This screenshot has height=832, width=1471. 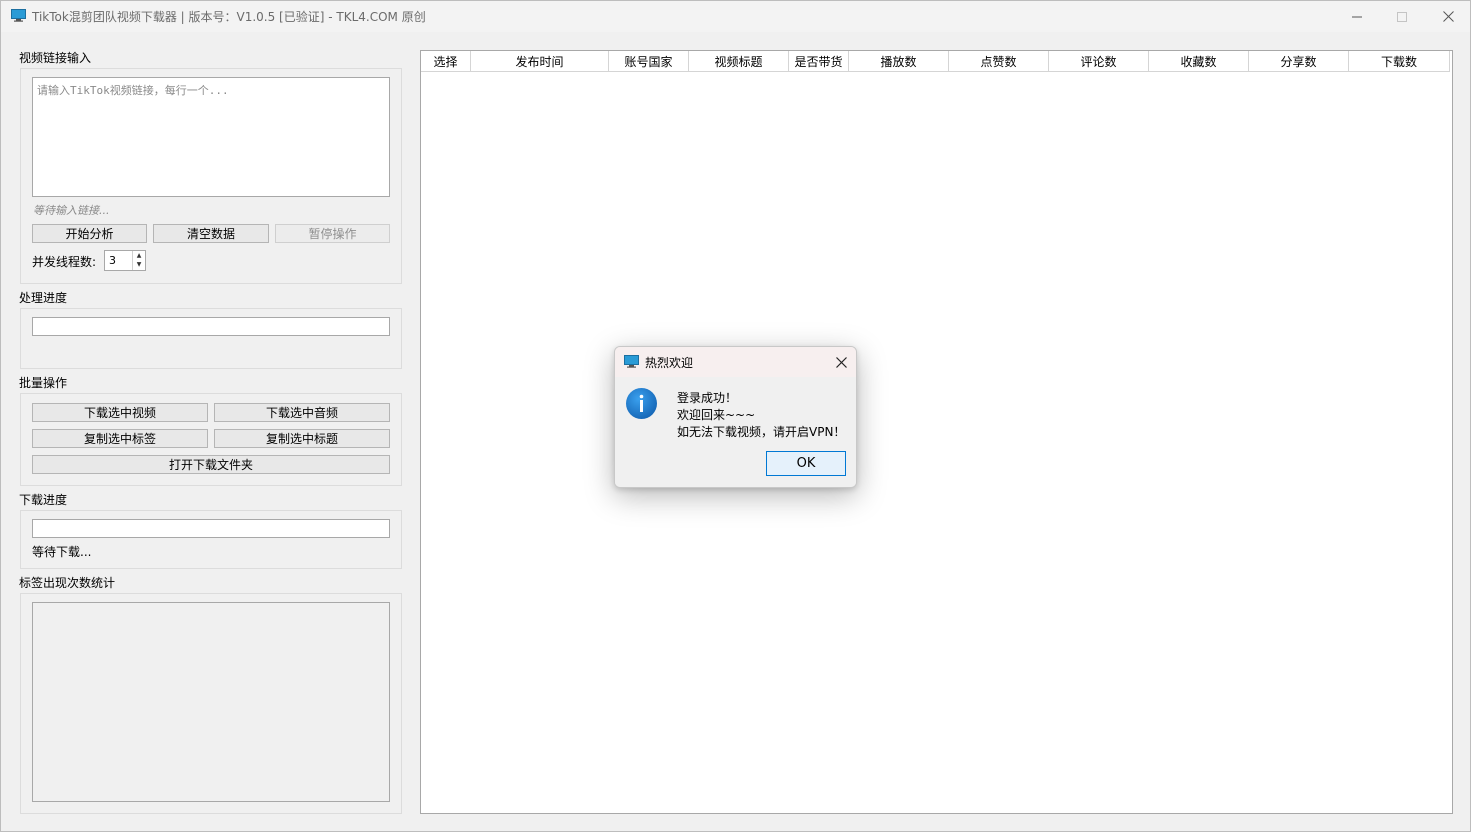 What do you see at coordinates (1399, 61) in the screenshot?
I see `column-header-downloads: 下载数` at bounding box center [1399, 61].